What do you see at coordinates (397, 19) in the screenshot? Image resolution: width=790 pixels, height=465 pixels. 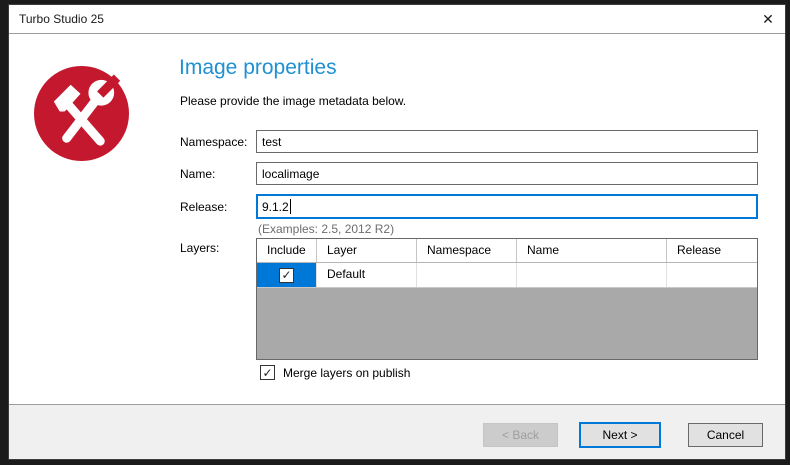 I see `title-bar: Turbo Studio 25 ✕` at bounding box center [397, 19].